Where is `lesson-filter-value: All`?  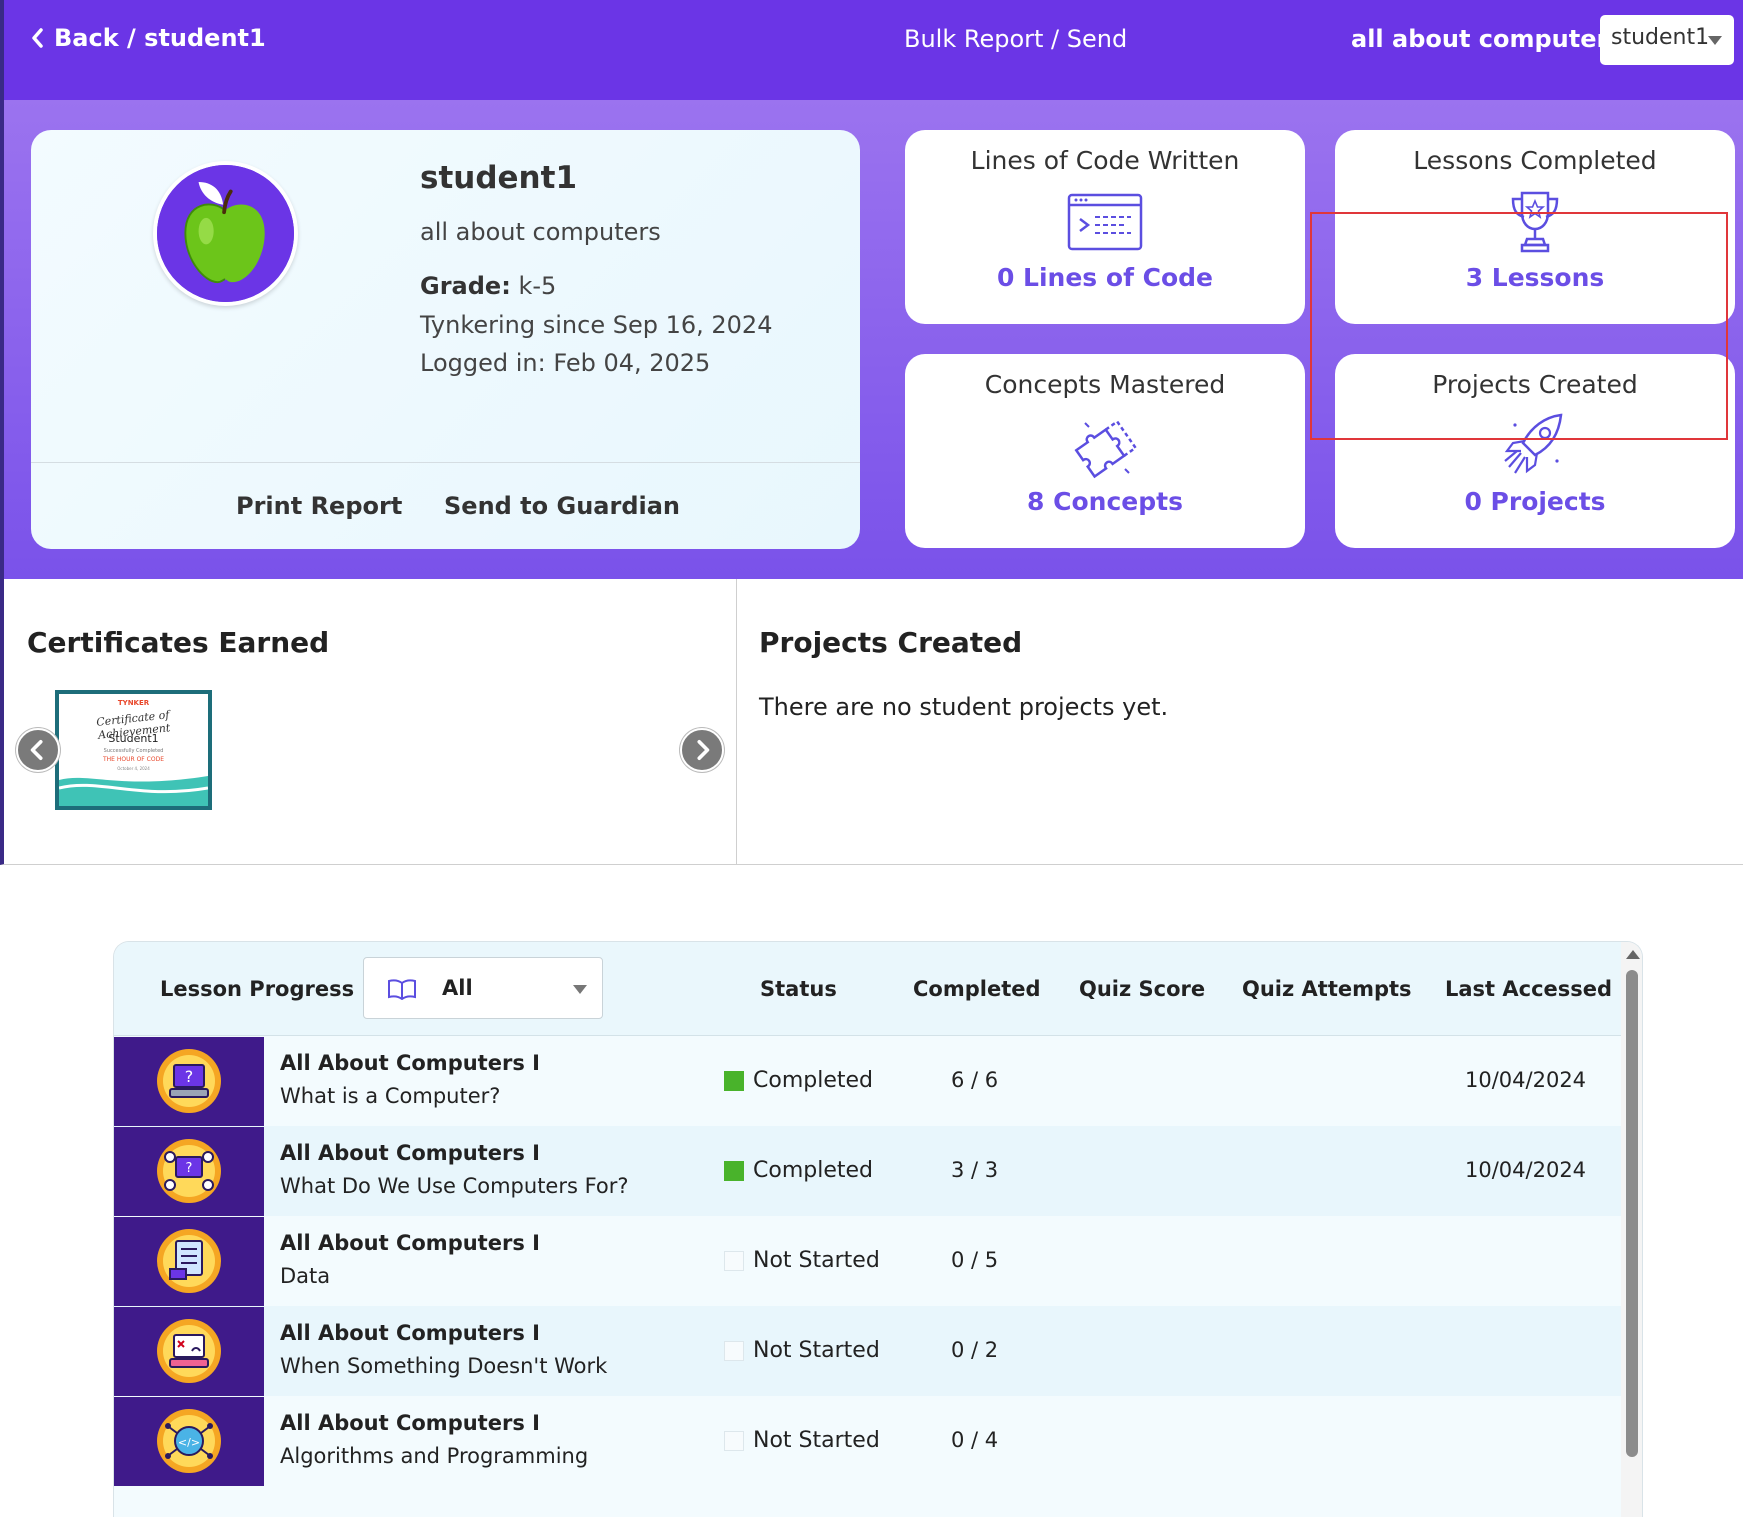 lesson-filter-value: All is located at coordinates (457, 988).